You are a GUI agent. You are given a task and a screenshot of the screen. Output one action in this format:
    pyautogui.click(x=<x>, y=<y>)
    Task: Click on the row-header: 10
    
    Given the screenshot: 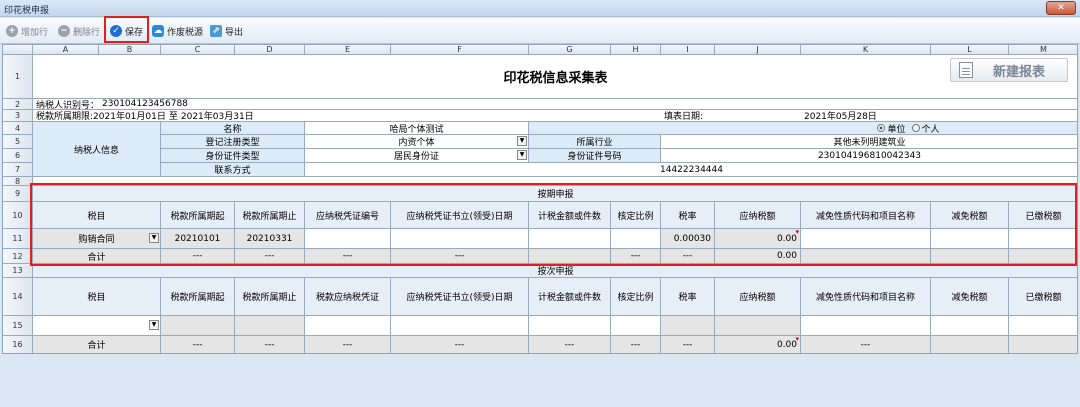 What is the action you would take?
    pyautogui.click(x=18, y=215)
    